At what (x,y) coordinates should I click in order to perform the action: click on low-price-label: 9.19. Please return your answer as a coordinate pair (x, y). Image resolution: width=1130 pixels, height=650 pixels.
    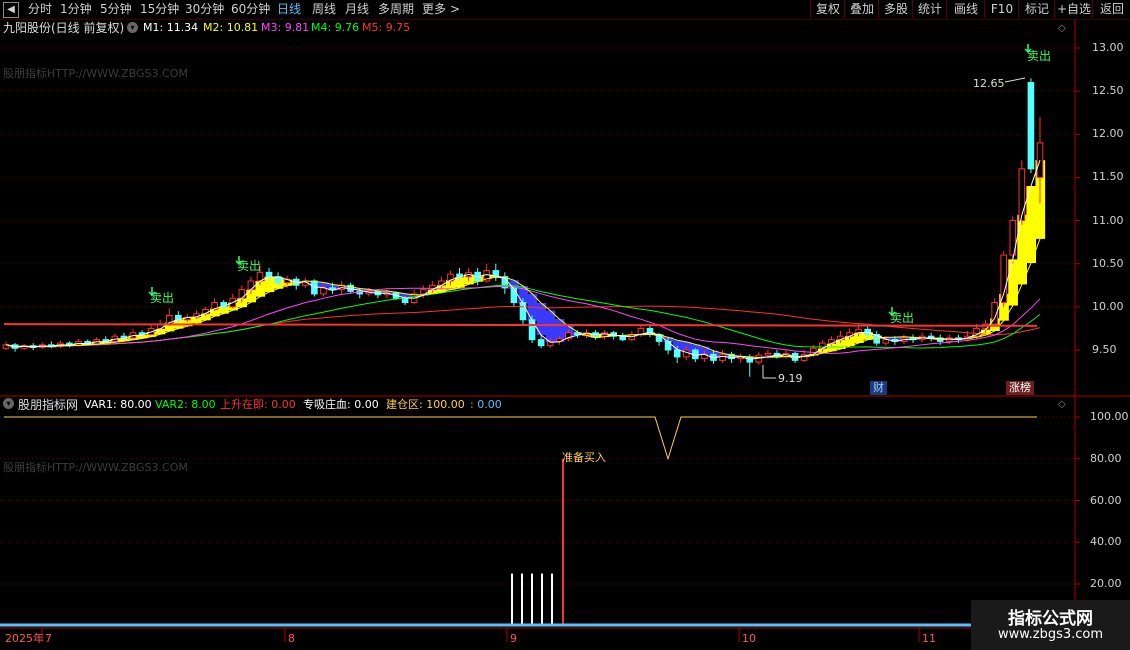
    Looking at the image, I should click on (790, 378).